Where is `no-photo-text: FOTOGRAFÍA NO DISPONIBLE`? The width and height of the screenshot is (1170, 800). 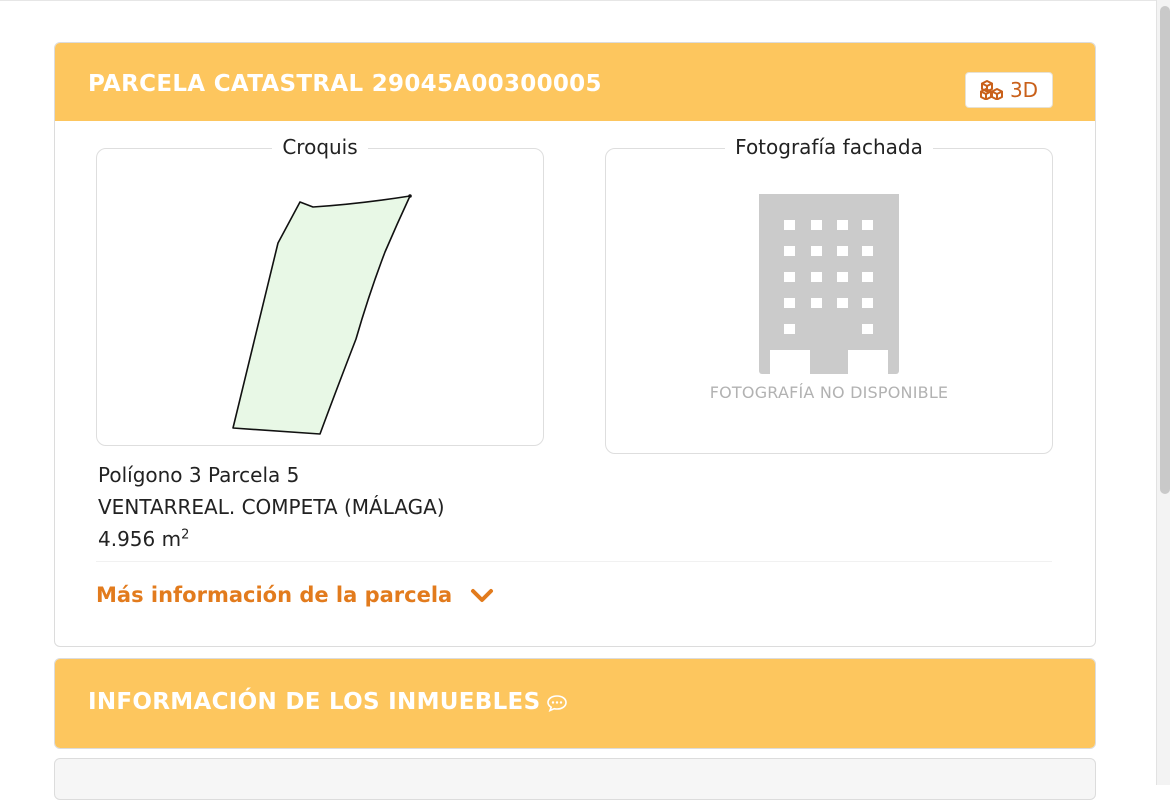 no-photo-text: FOTOGRAFÍA NO DISPONIBLE is located at coordinates (829, 392).